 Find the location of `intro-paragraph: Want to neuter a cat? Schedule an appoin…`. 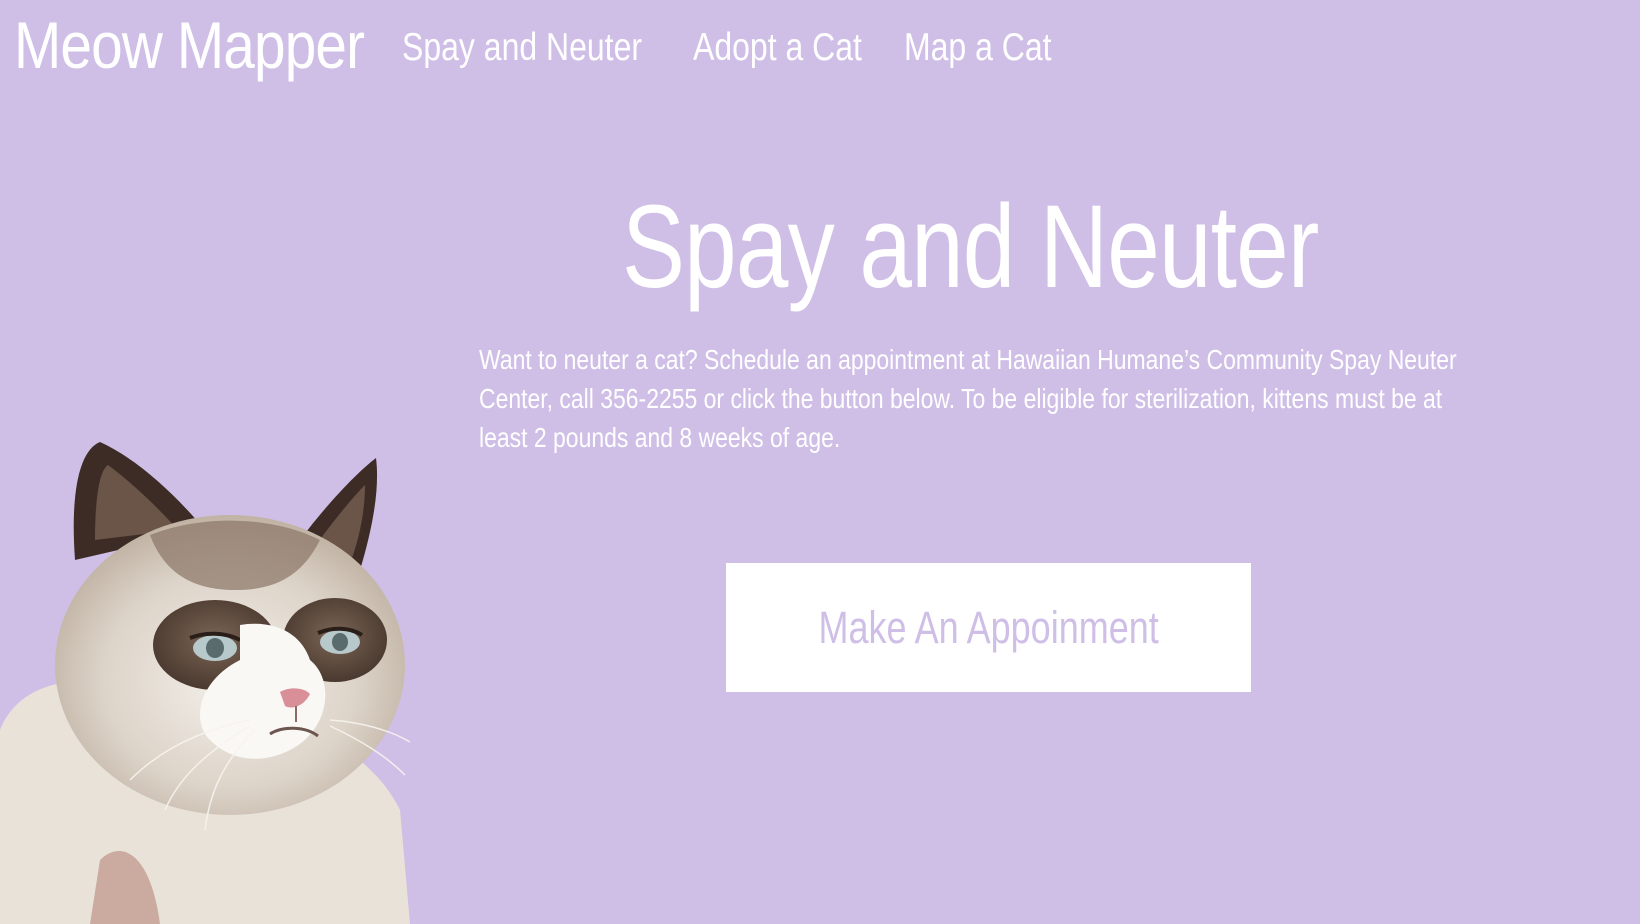

intro-paragraph: Want to neuter a cat? Schedule an appoin… is located at coordinates (968, 398).